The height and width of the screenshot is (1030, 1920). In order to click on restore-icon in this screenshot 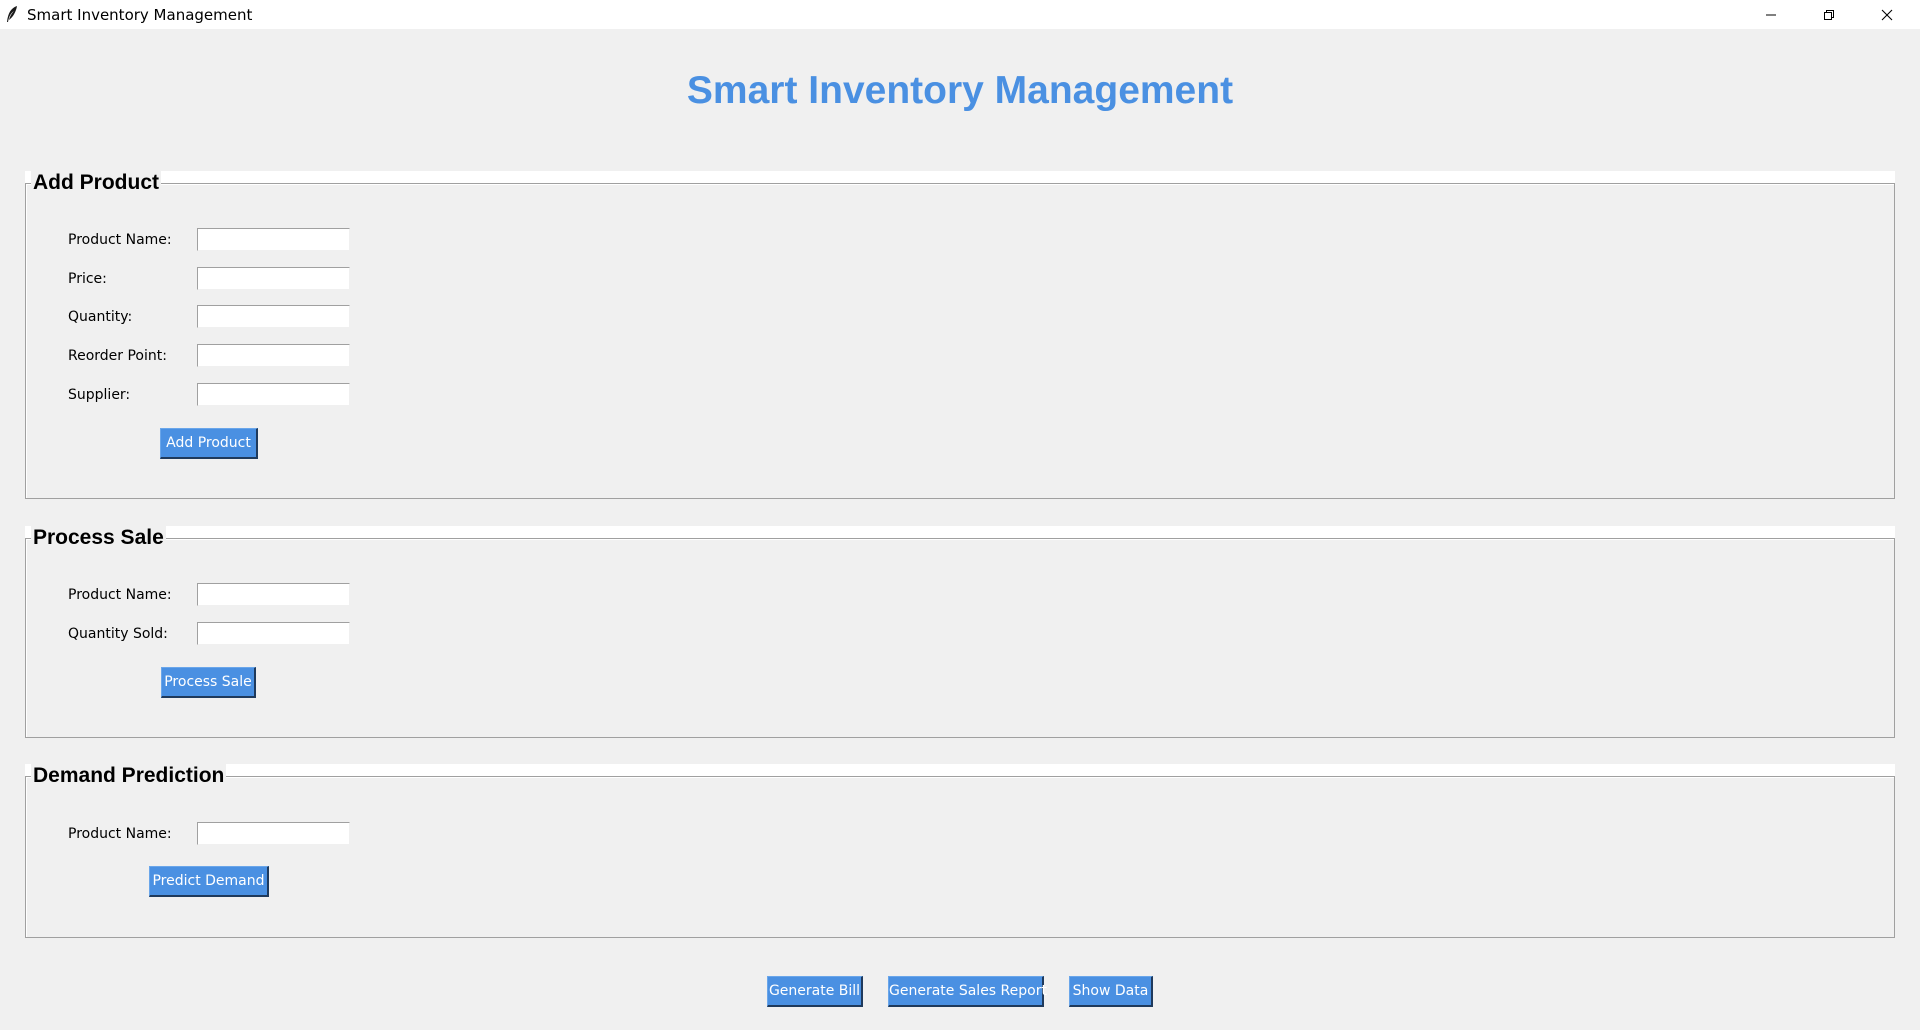, I will do `click(1829, 15)`.